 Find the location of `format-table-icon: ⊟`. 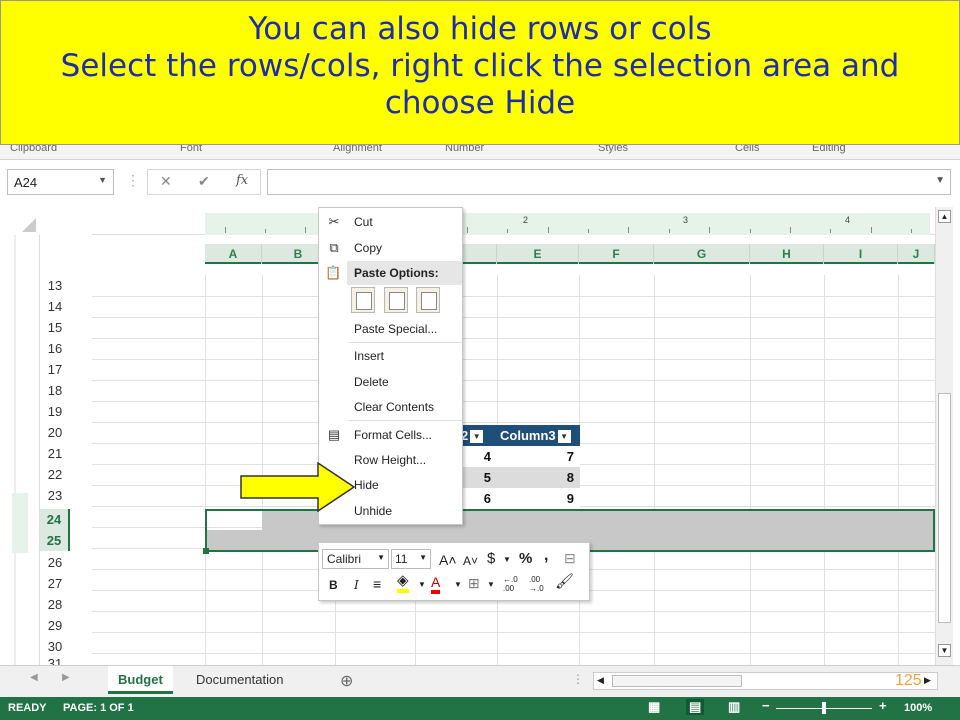

format-table-icon: ⊟ is located at coordinates (570, 558).